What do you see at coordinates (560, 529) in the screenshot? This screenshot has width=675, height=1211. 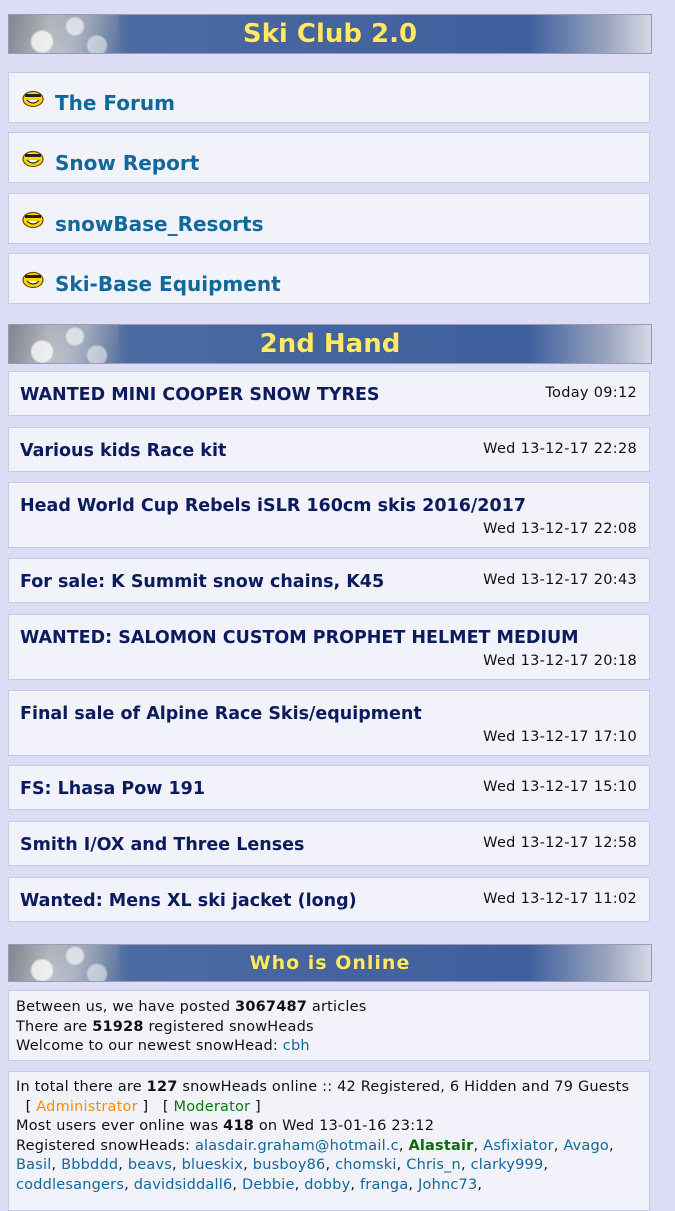 I see `post-date: Wed 13-12-17 22:08` at bounding box center [560, 529].